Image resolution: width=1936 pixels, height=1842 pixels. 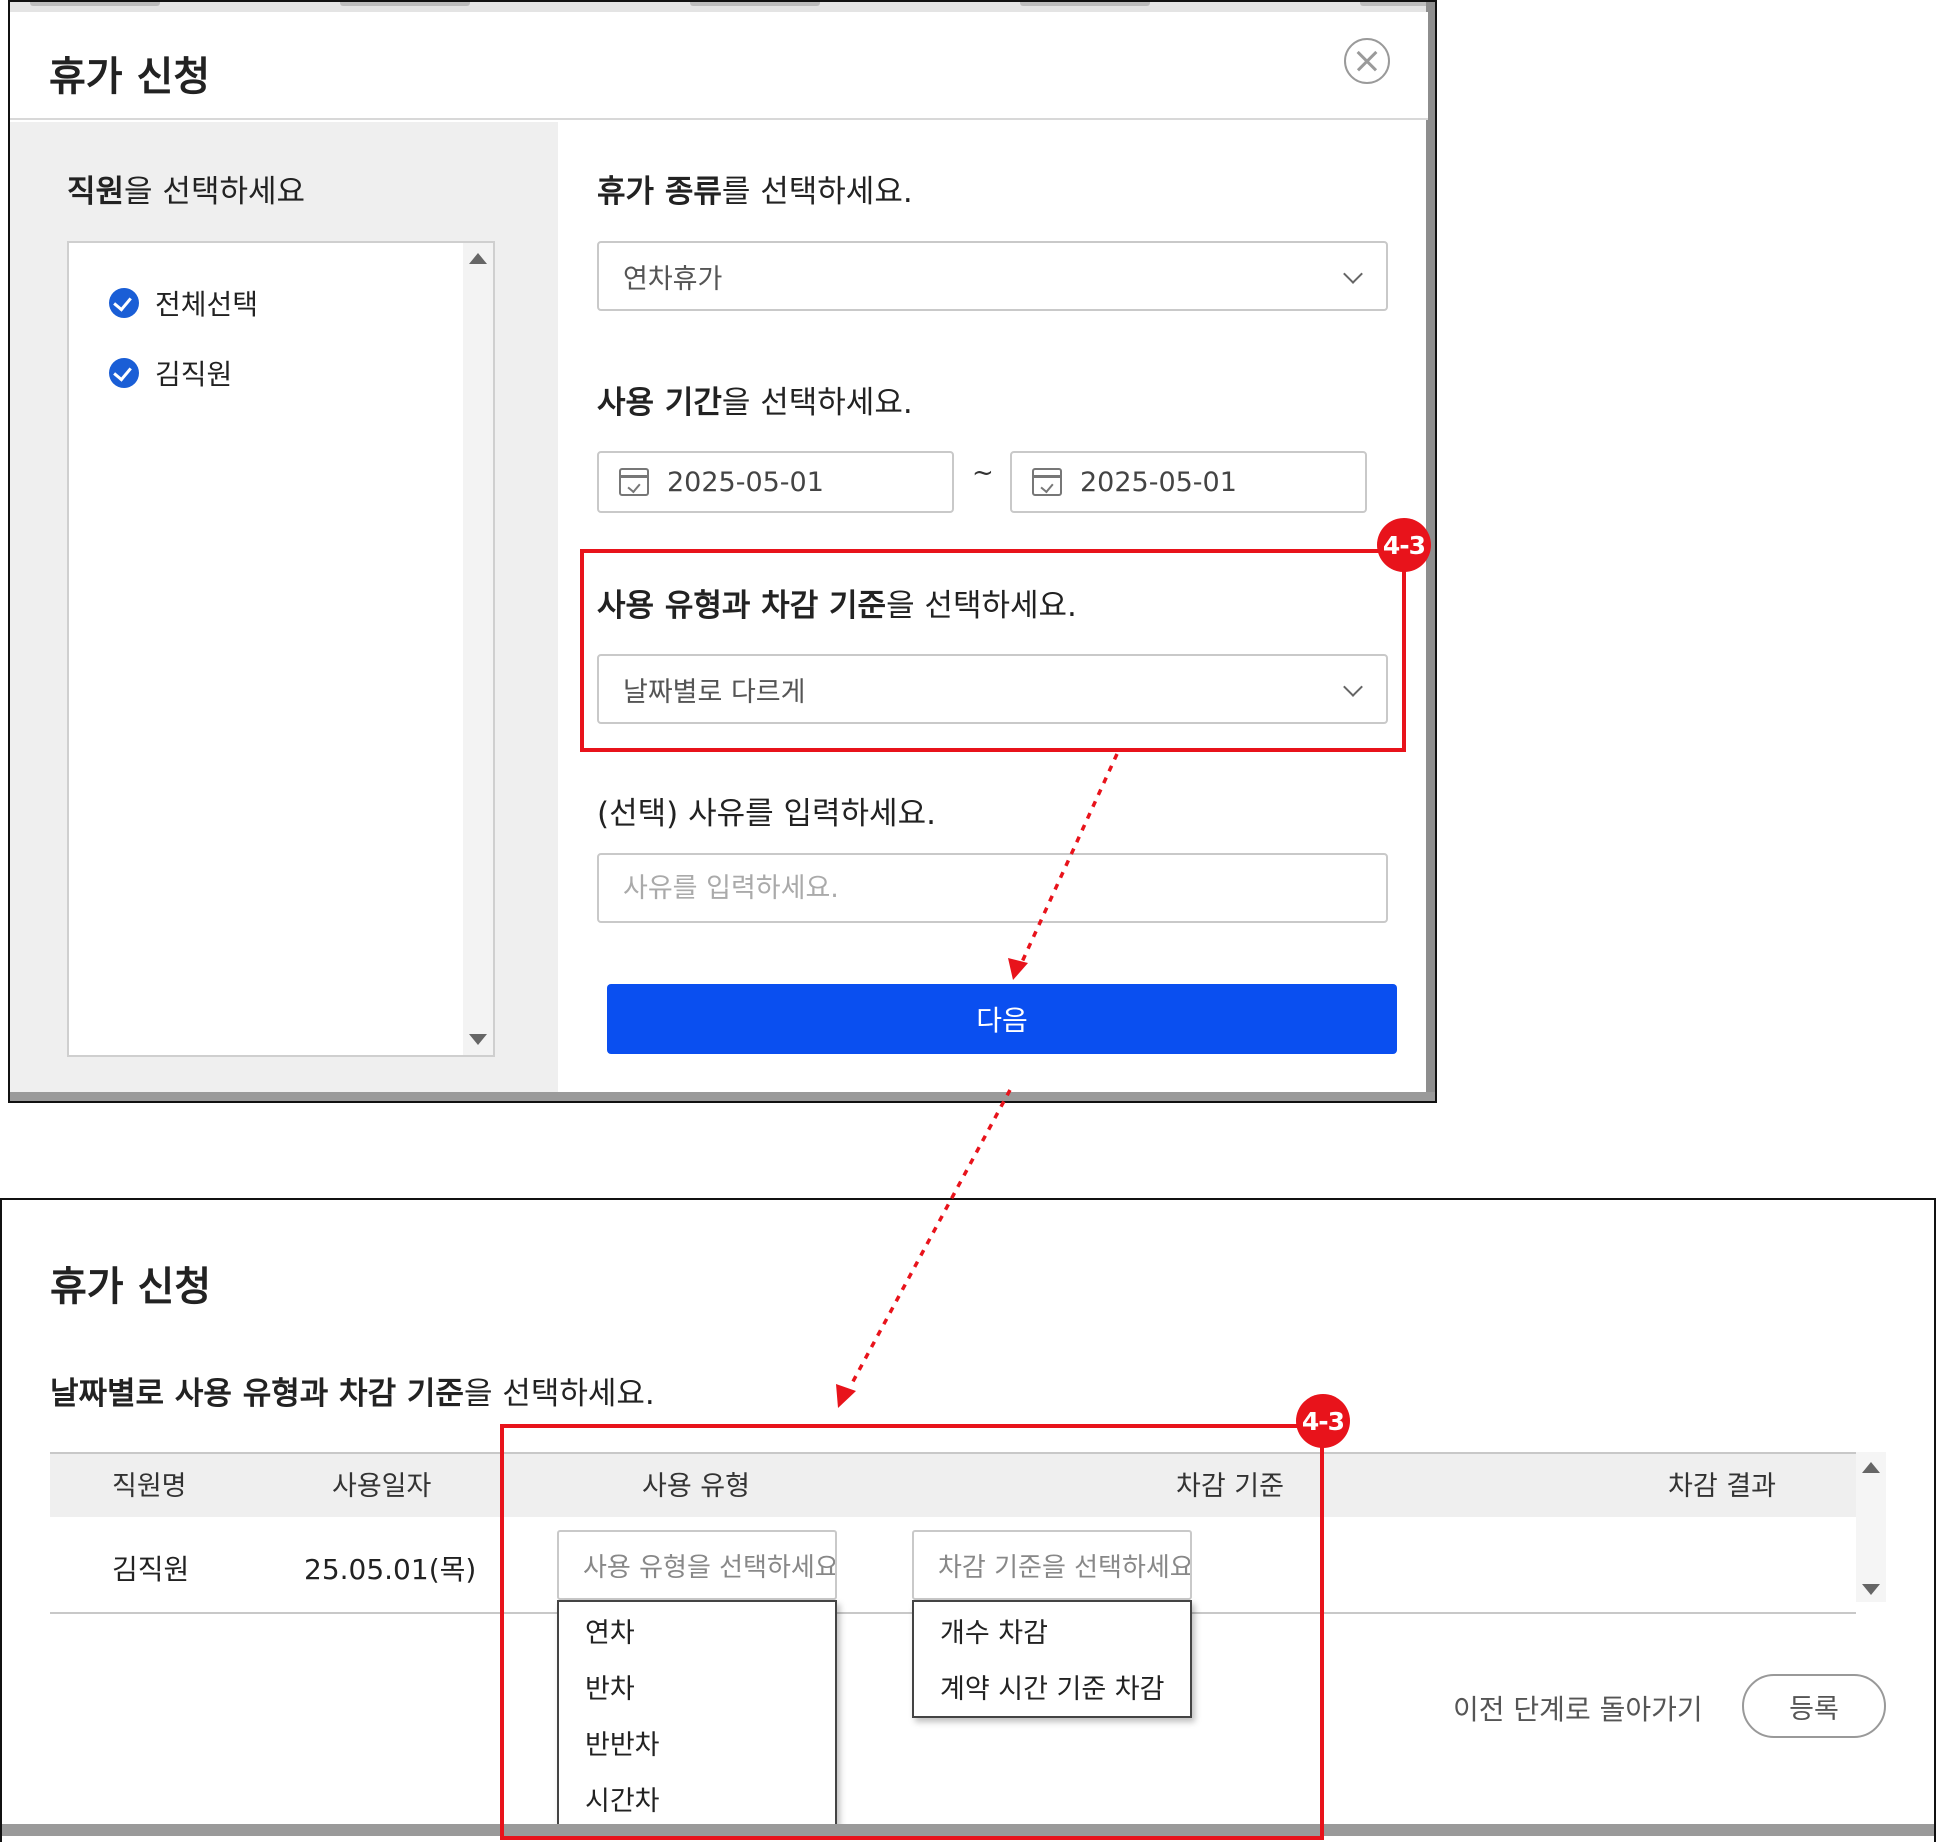 What do you see at coordinates (977, 1080) in the screenshot?
I see `annotation-connector` at bounding box center [977, 1080].